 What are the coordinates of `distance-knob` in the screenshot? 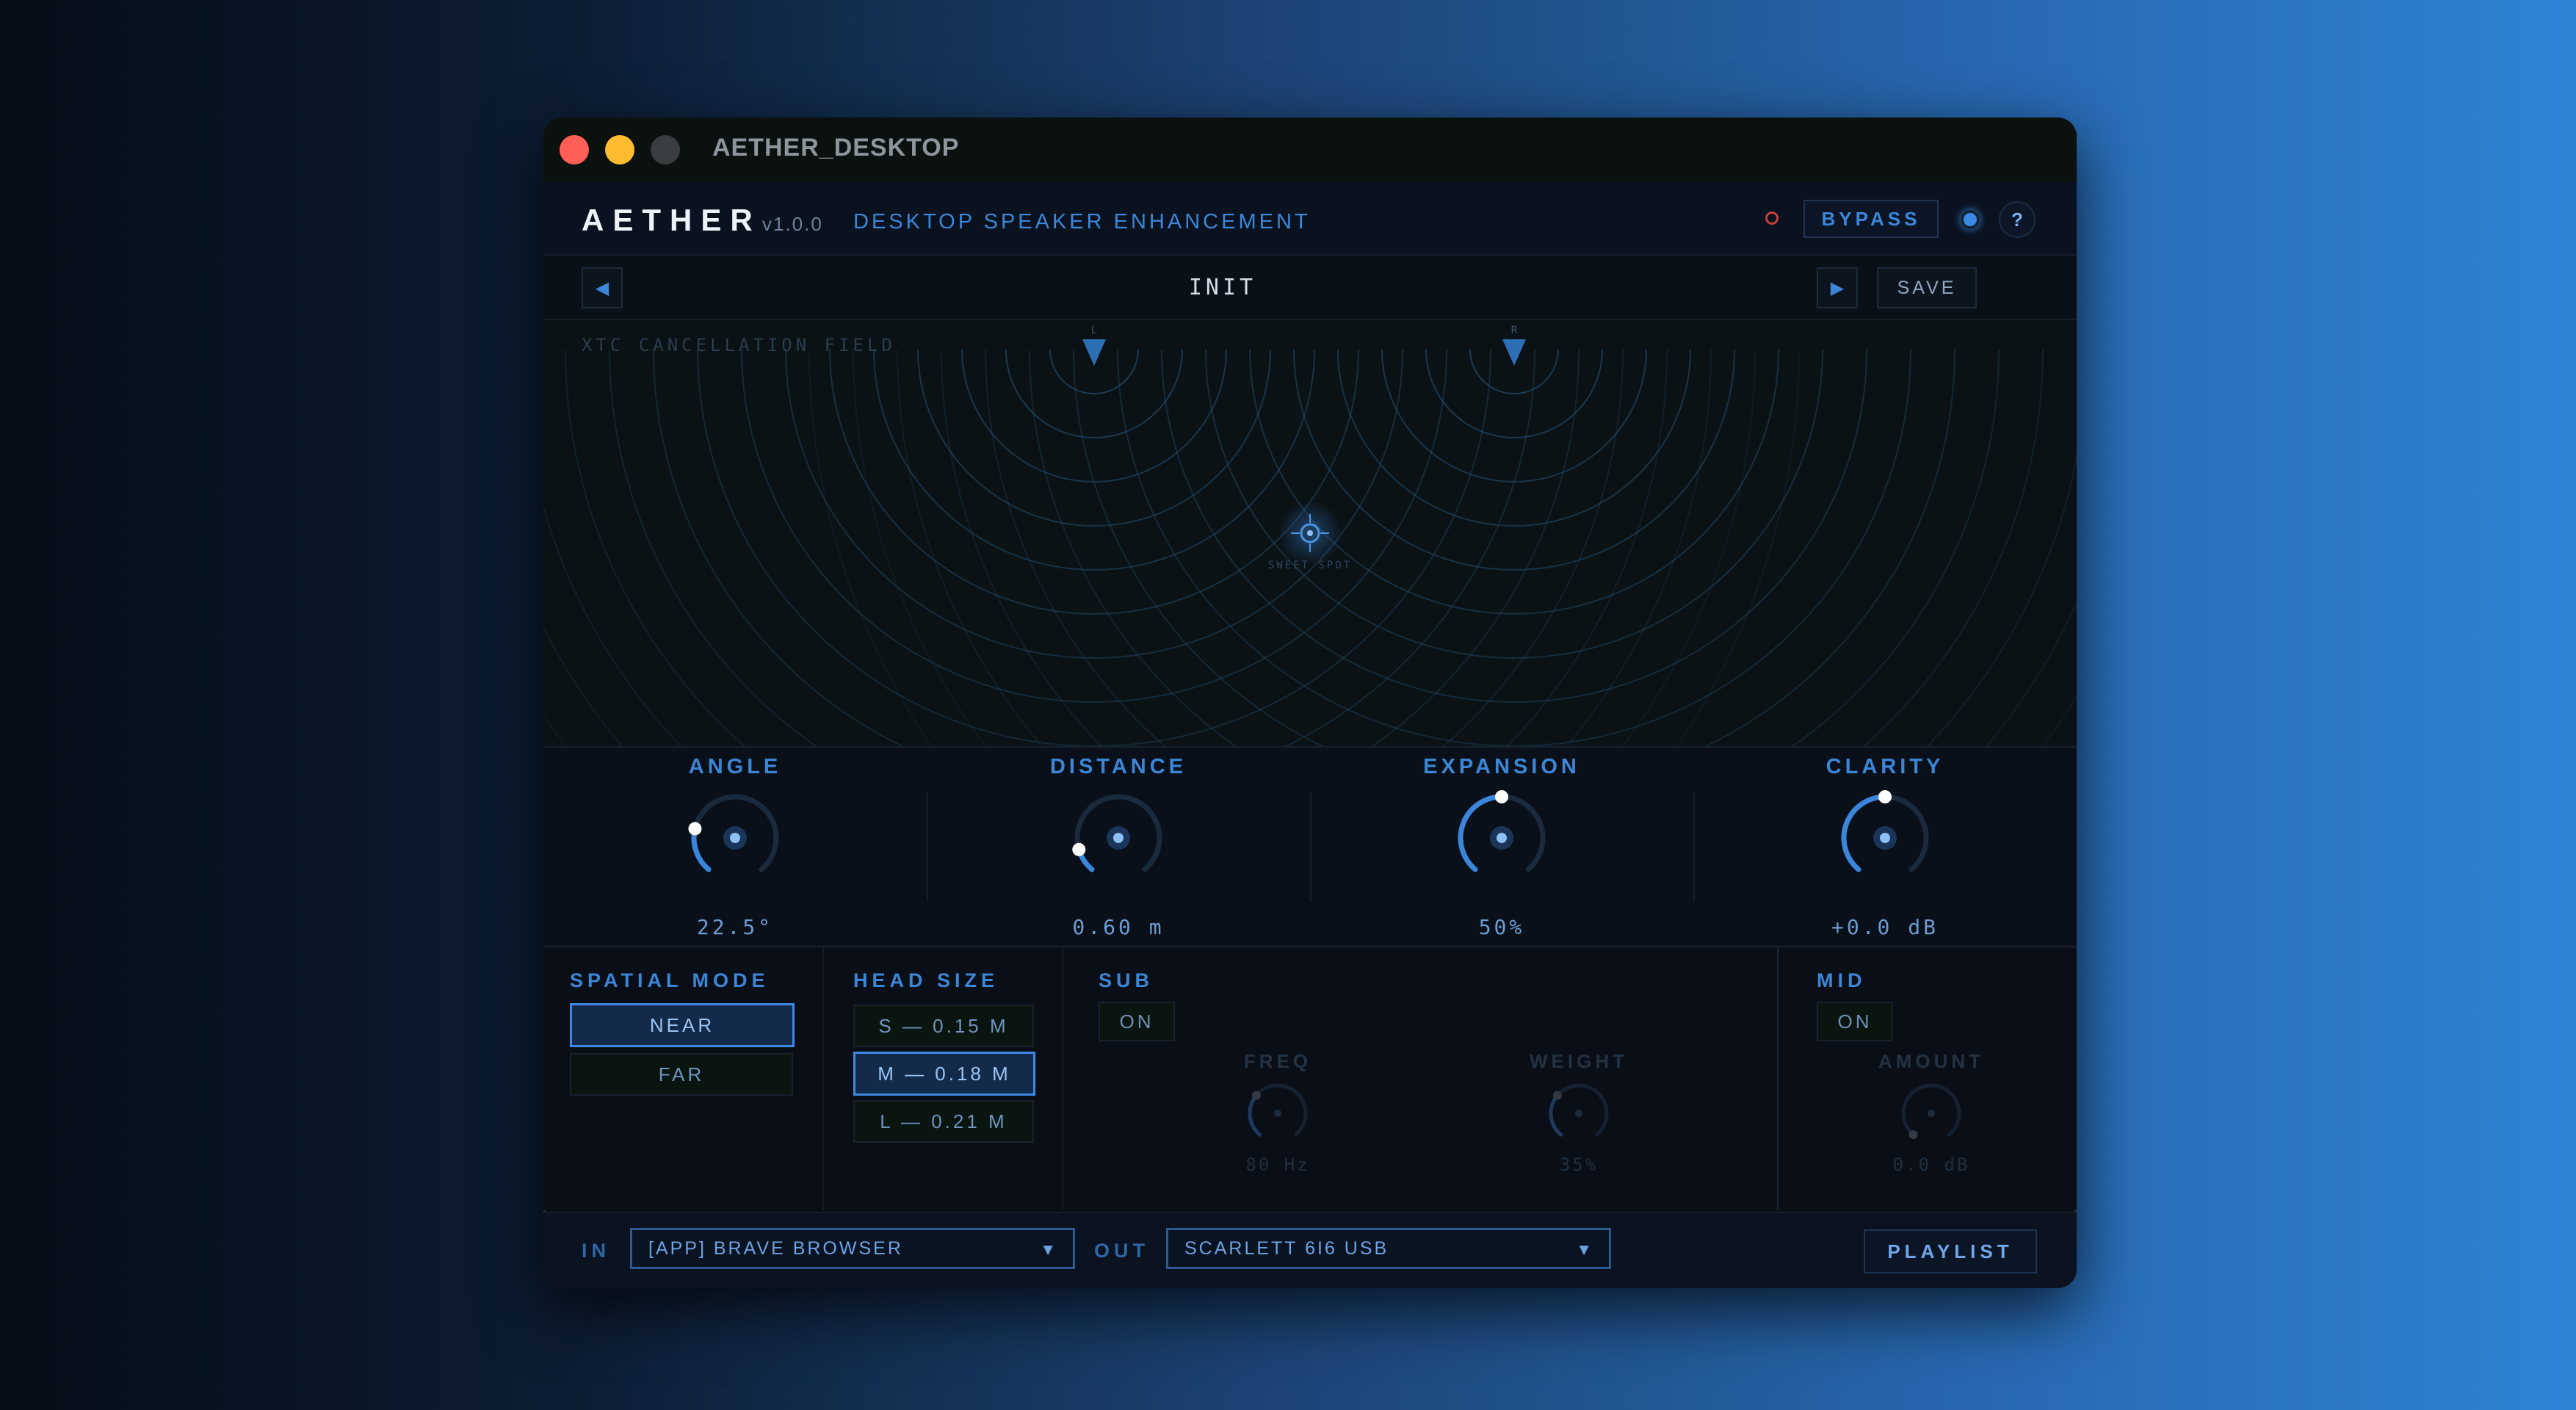 It's located at (1118, 838).